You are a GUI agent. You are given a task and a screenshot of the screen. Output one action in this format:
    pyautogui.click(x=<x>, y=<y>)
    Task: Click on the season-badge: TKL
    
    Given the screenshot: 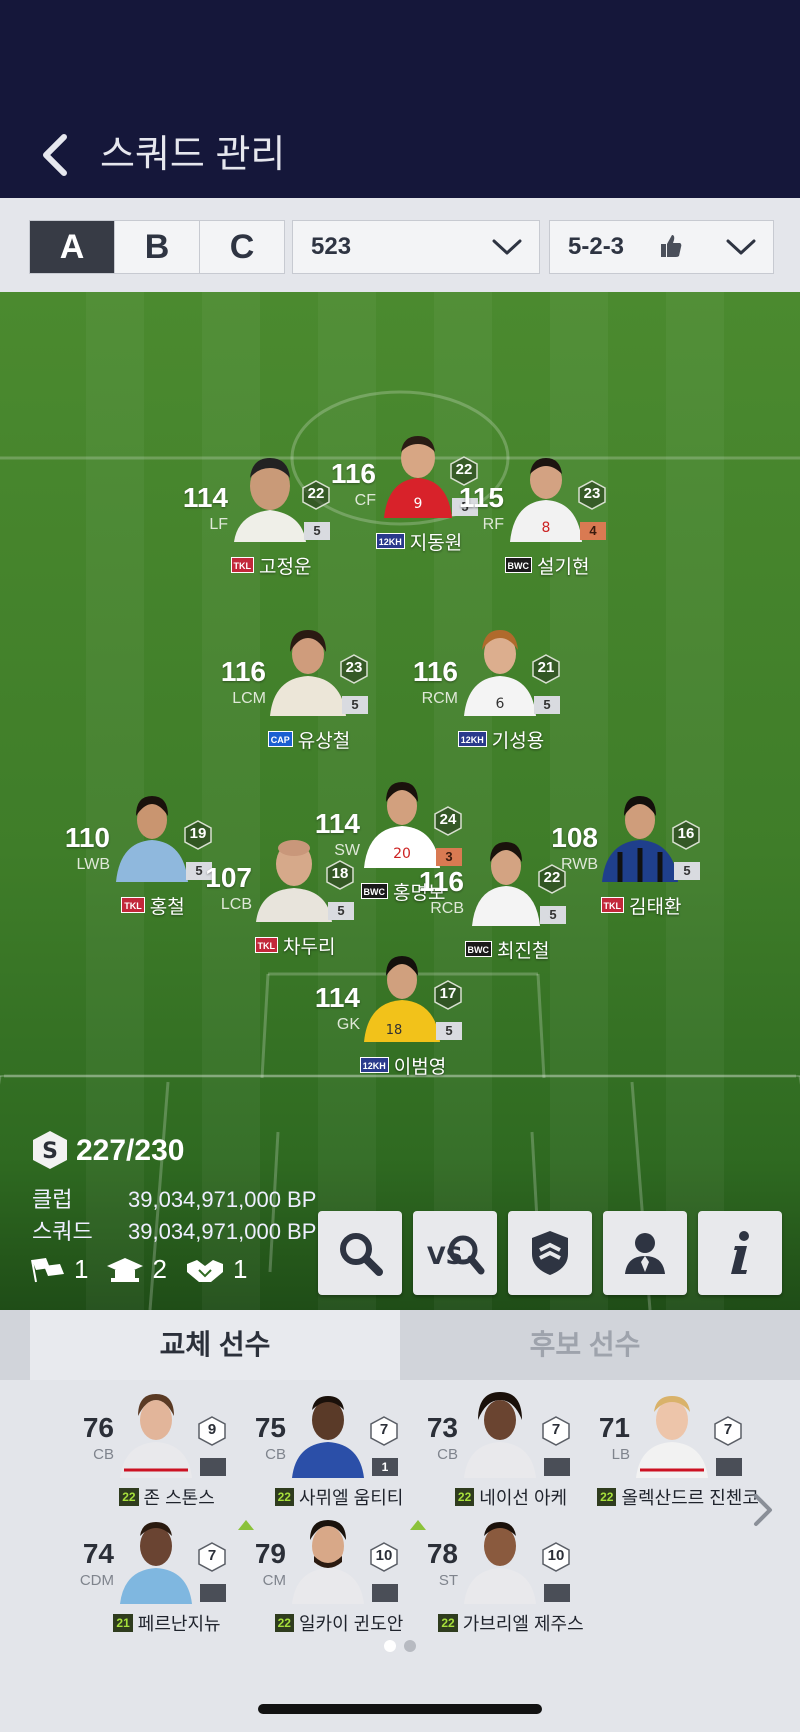 What is the action you would take?
    pyautogui.click(x=242, y=565)
    